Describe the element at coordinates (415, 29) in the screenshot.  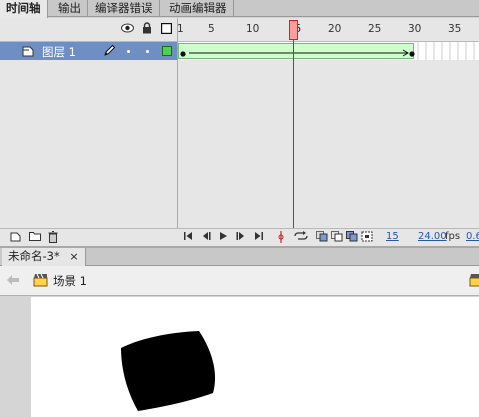
I see `ruler-label: 30` at that location.